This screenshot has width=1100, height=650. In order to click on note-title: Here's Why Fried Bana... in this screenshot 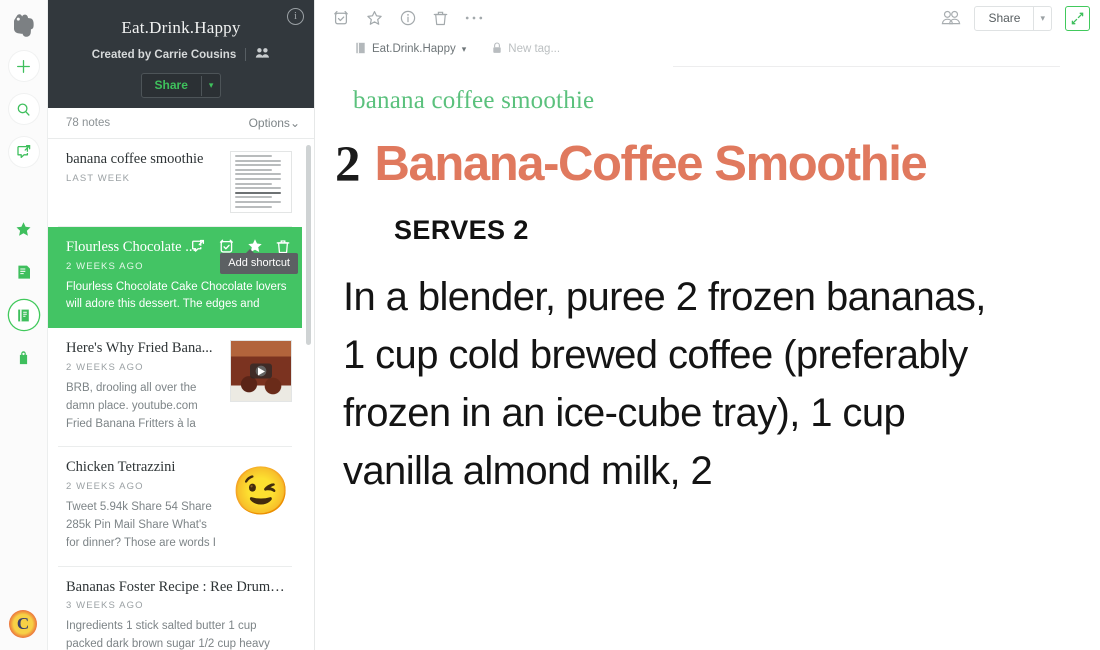, I will do `click(139, 348)`.